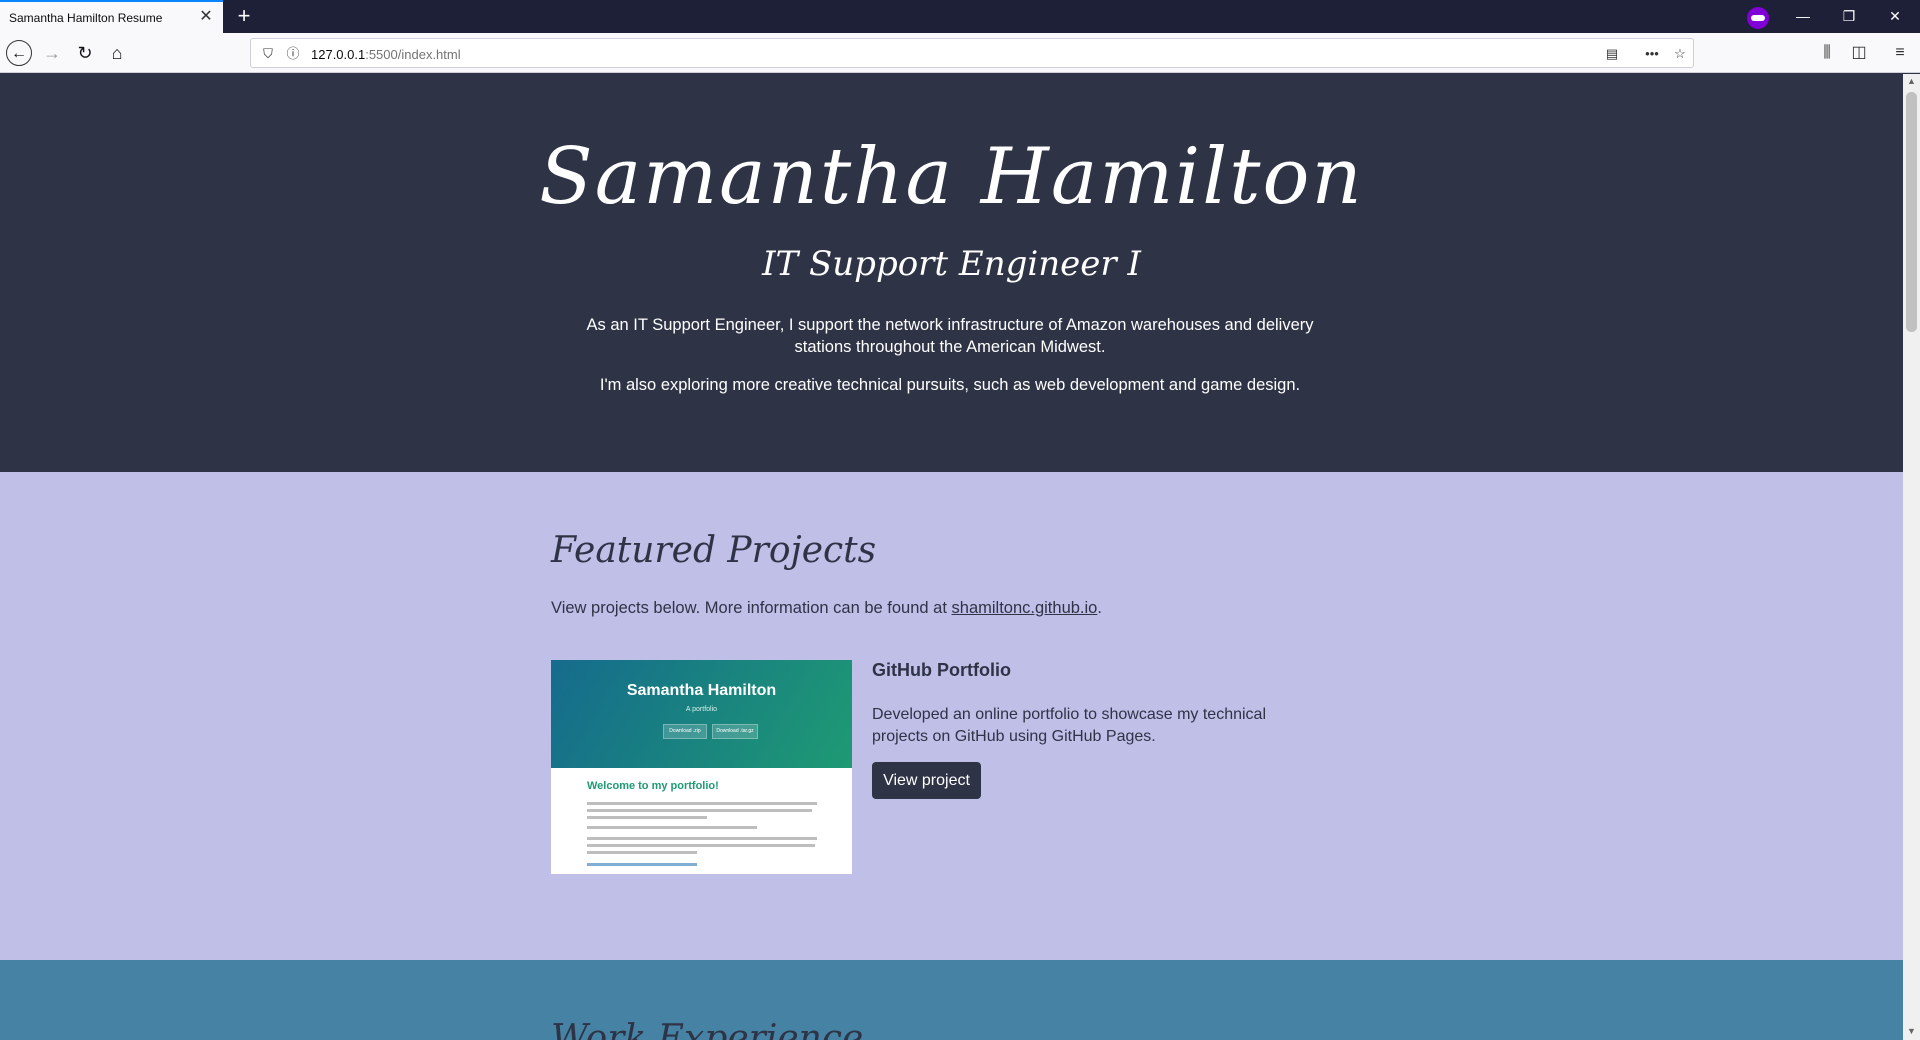 The height and width of the screenshot is (1040, 1920). Describe the element at coordinates (117, 53) in the screenshot. I see `home-icon: ⌂` at that location.